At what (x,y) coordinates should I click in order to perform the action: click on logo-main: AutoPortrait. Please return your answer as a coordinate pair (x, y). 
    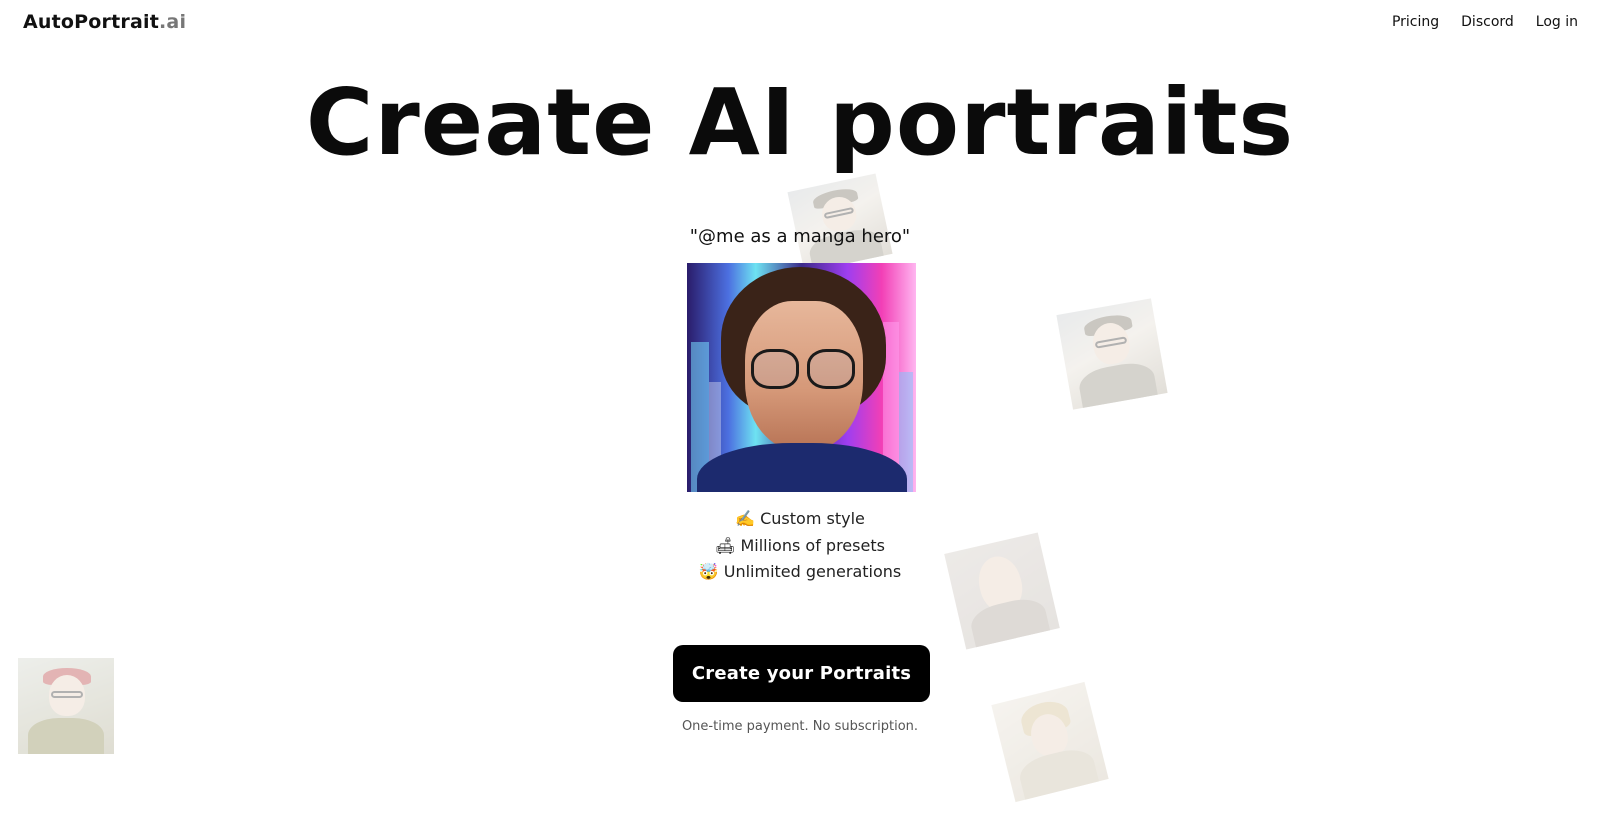
    Looking at the image, I should click on (91, 22).